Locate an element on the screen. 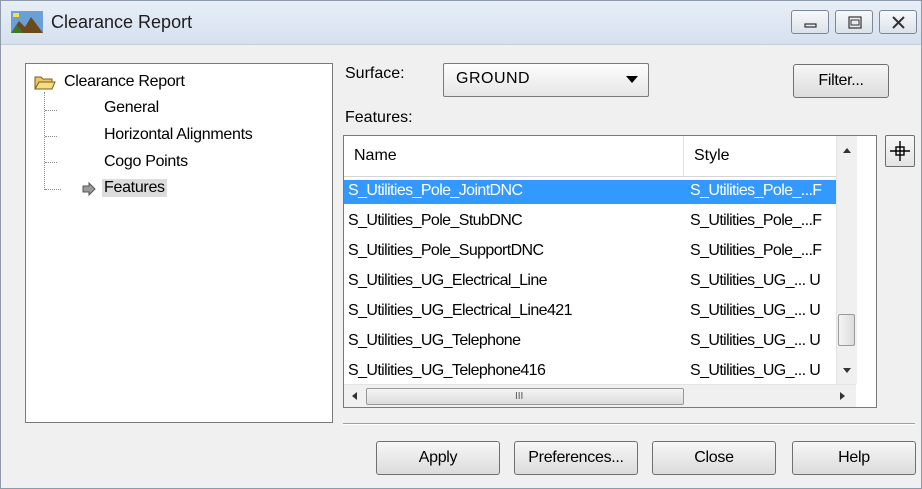 This screenshot has height=489, width=922. vertical-scrollbar is located at coordinates (846, 260).